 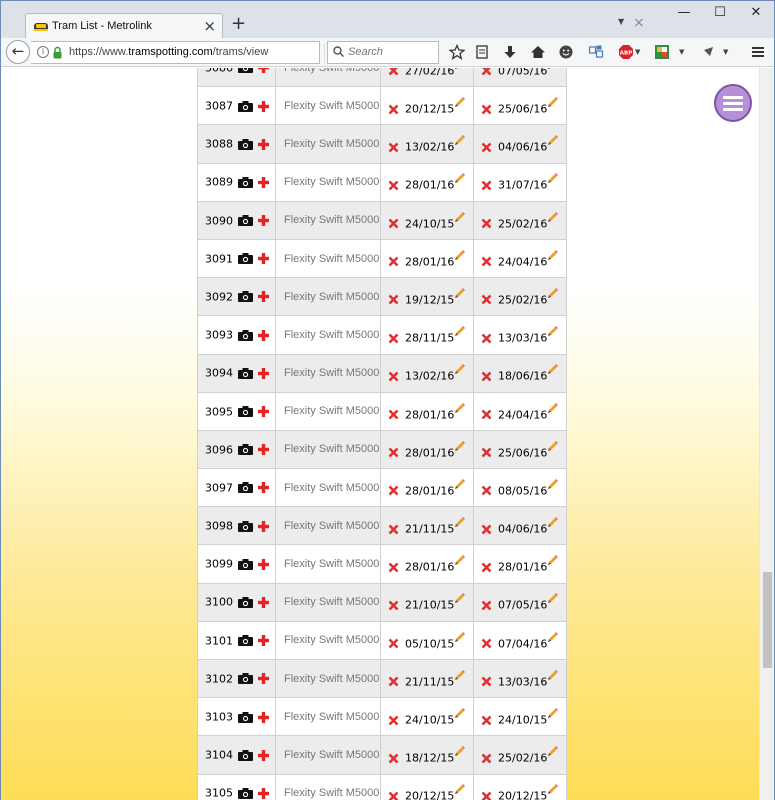 I want to click on adblock-dropdown-icon: ▼, so click(x=637, y=52).